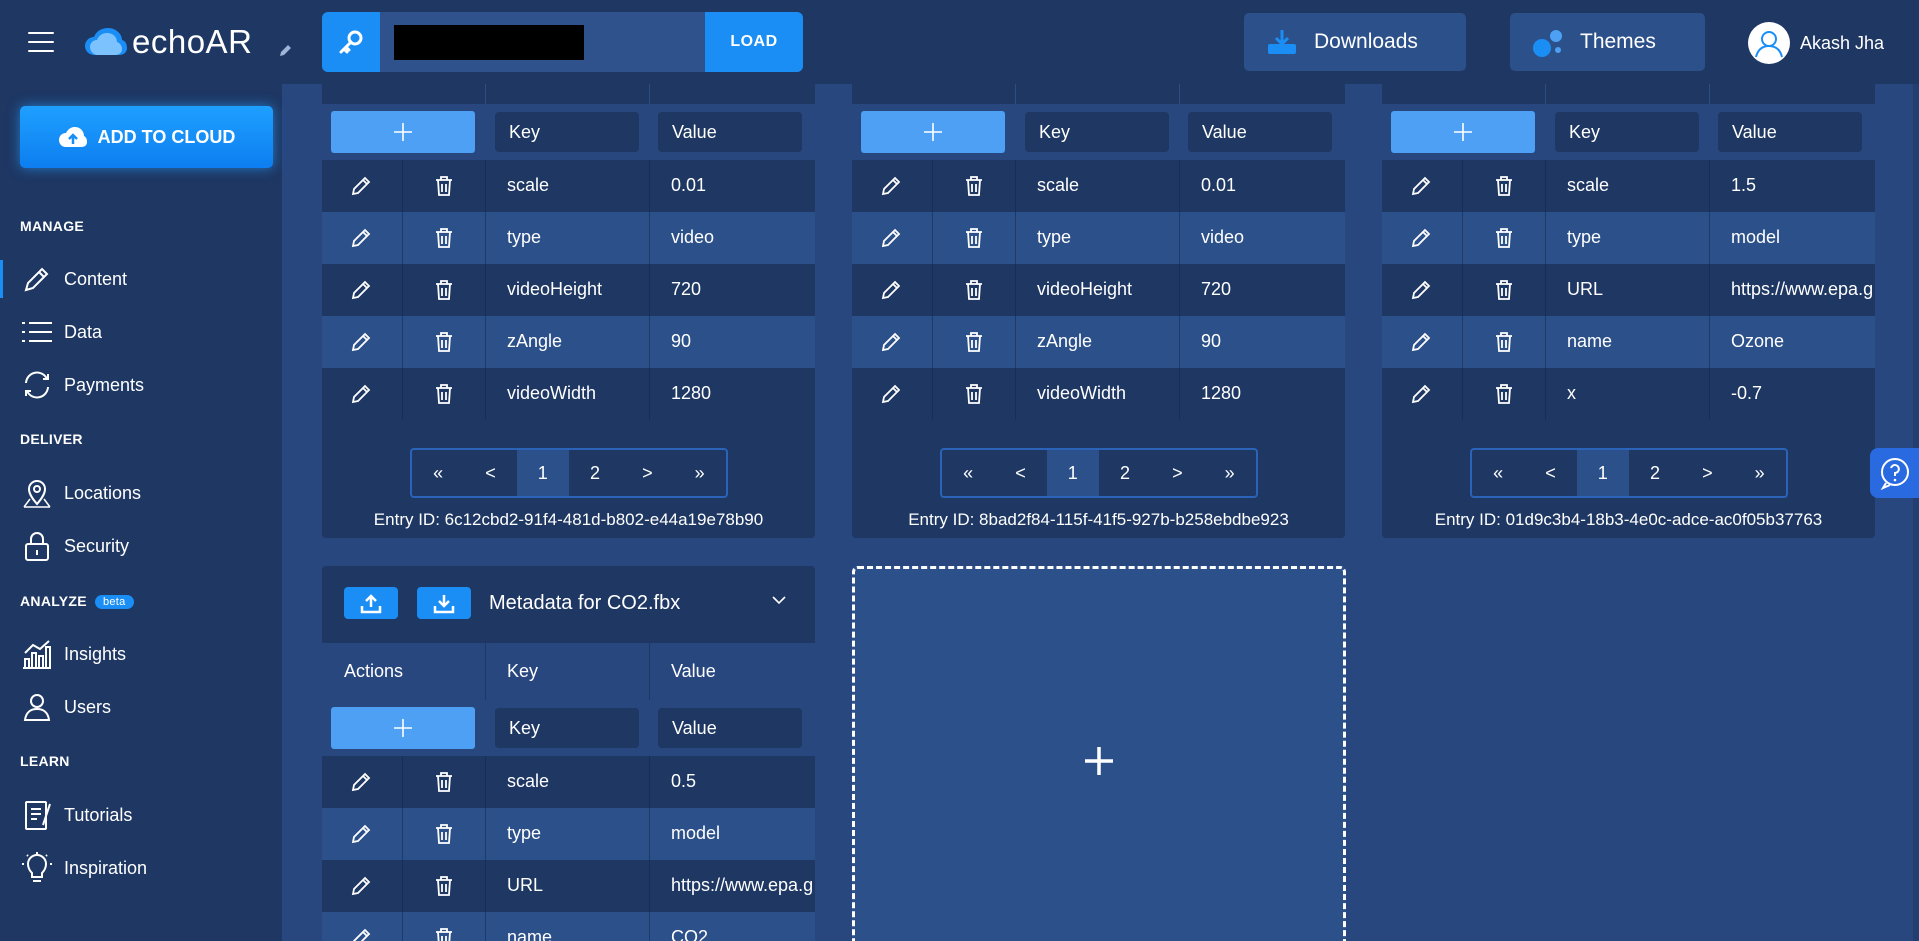 This screenshot has width=1919, height=941. Describe the element at coordinates (1099, 753) in the screenshot. I see `add-entry-box` at that location.